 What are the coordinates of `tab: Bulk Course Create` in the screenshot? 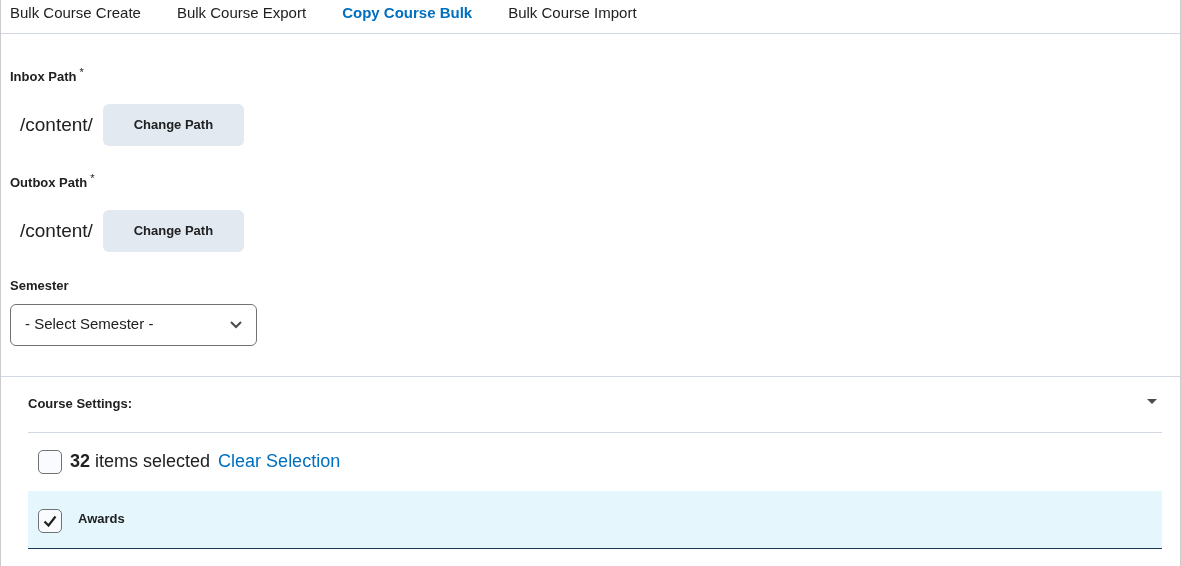 It's located at (75, 12).